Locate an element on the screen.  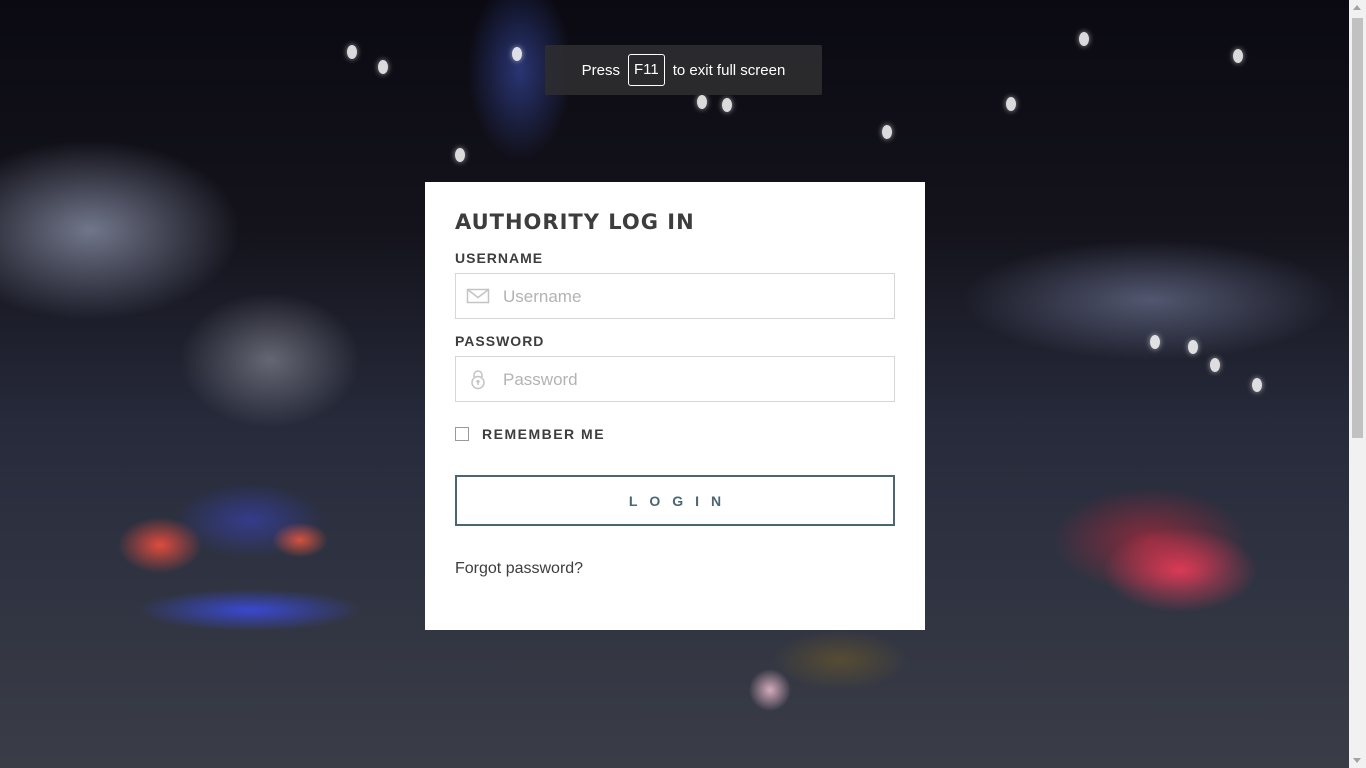
username-field-wrapper is located at coordinates (675, 296).